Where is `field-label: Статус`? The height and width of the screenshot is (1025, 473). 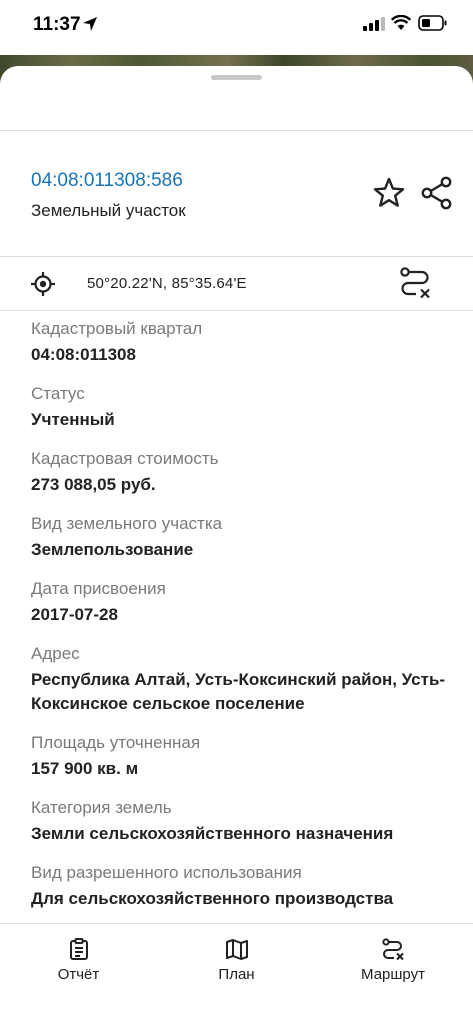 field-label: Статус is located at coordinates (58, 393).